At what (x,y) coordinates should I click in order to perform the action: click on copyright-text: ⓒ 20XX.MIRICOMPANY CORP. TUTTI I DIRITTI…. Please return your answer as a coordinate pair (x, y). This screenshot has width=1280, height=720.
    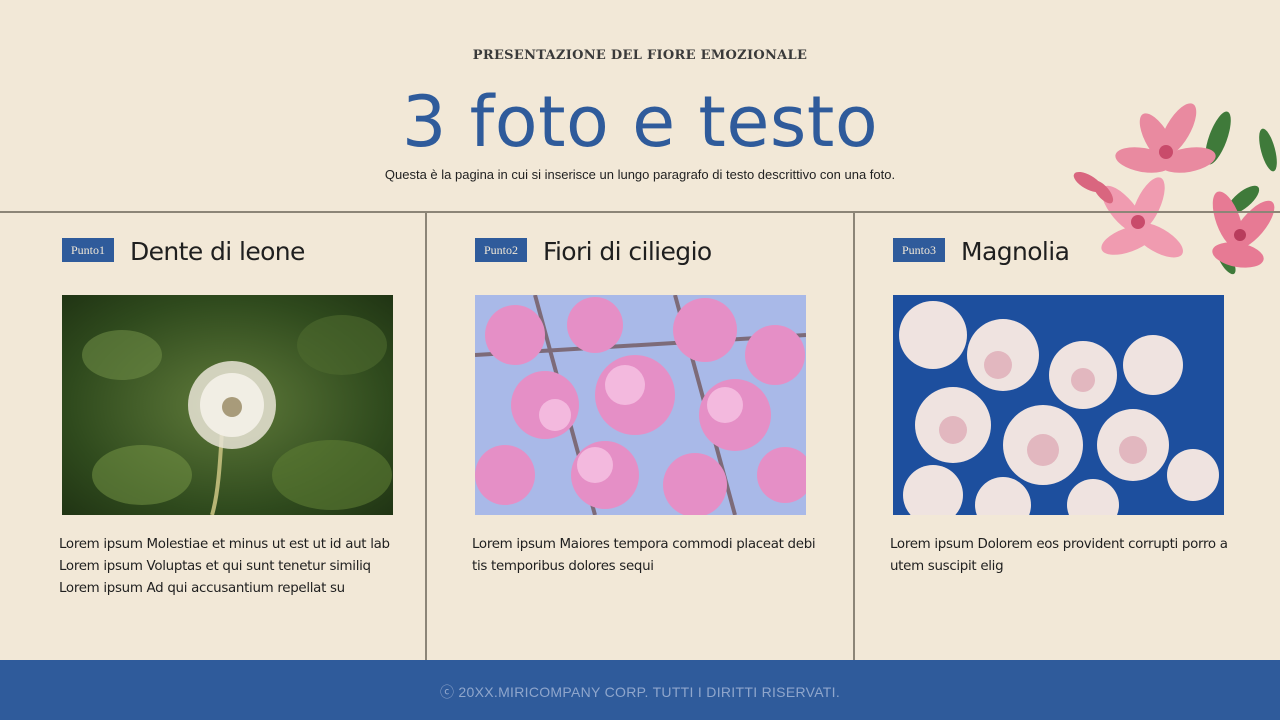
    Looking at the image, I should click on (640, 692).